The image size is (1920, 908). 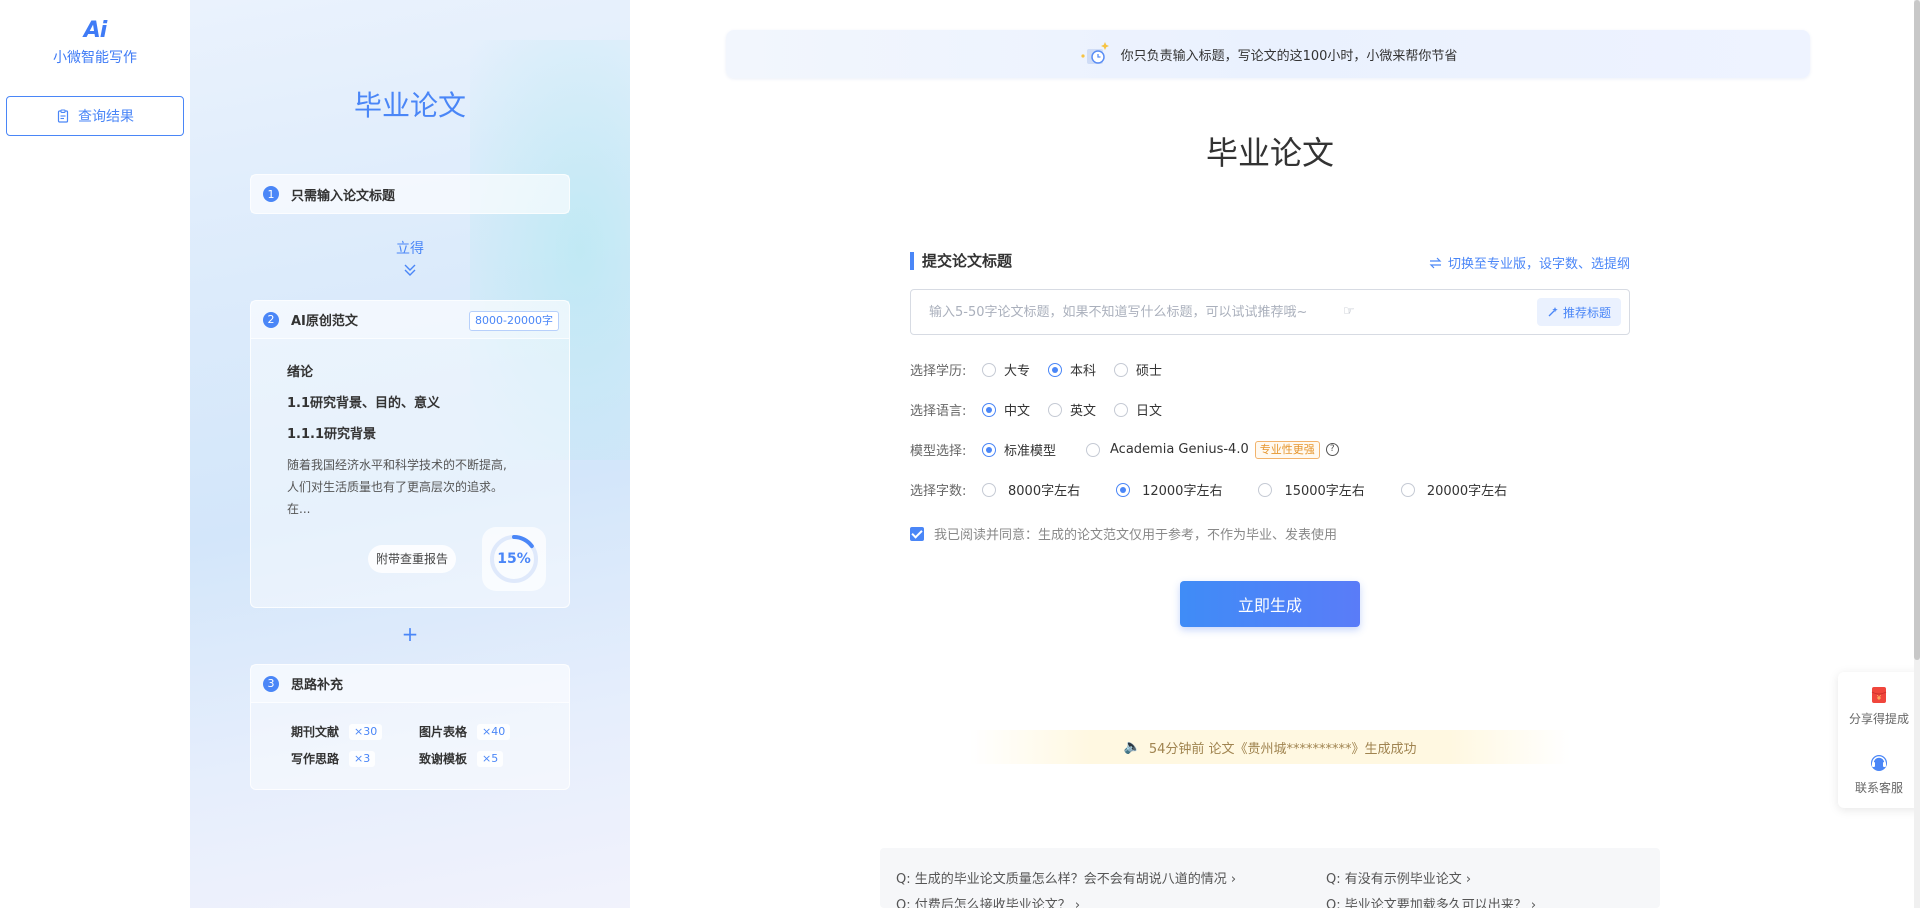 I want to click on plus-icon: +, so click(x=410, y=634).